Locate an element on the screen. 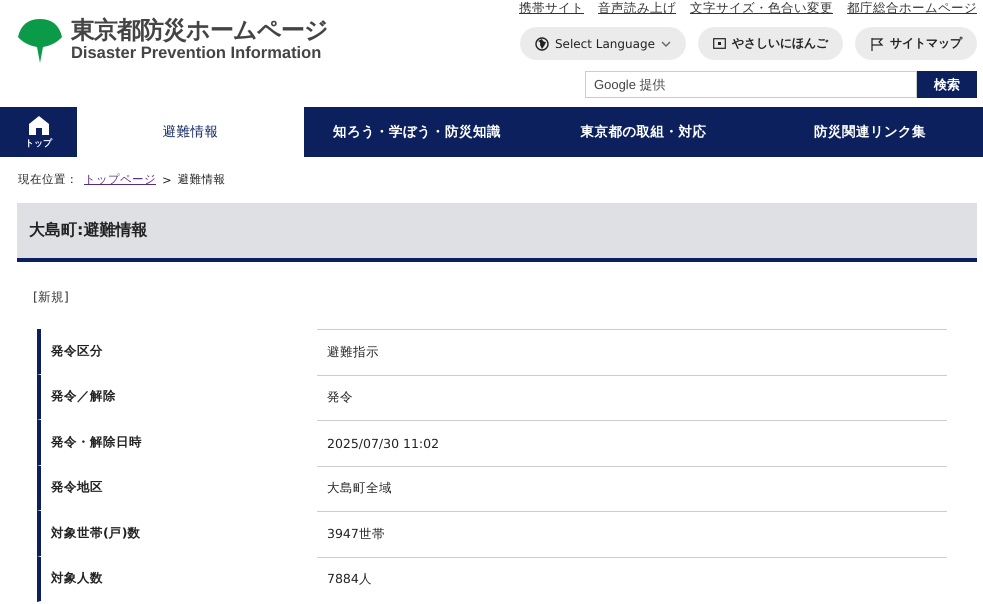  utility-link: 携帯サイト is located at coordinates (551, 8).